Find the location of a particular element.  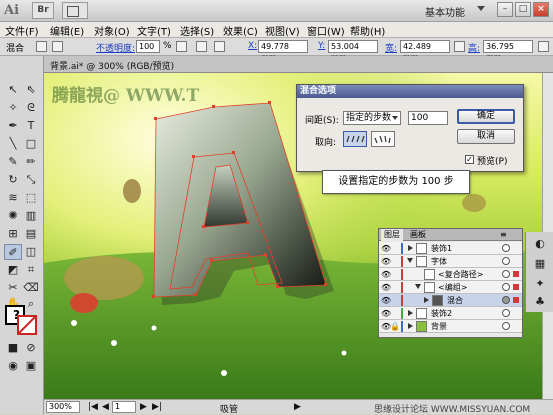

menu-edit: 编辑(E) is located at coordinates (67, 30).